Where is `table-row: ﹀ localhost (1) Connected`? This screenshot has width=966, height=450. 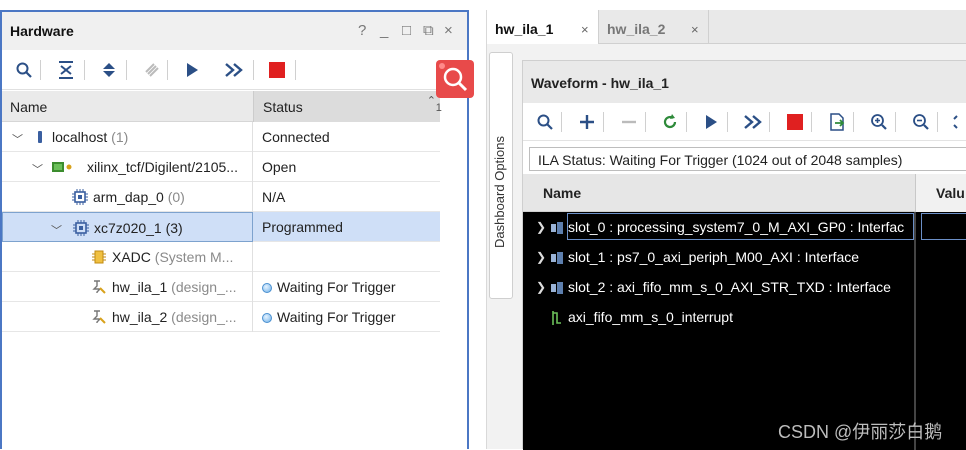 table-row: ﹀ localhost (1) Connected is located at coordinates (221, 137).